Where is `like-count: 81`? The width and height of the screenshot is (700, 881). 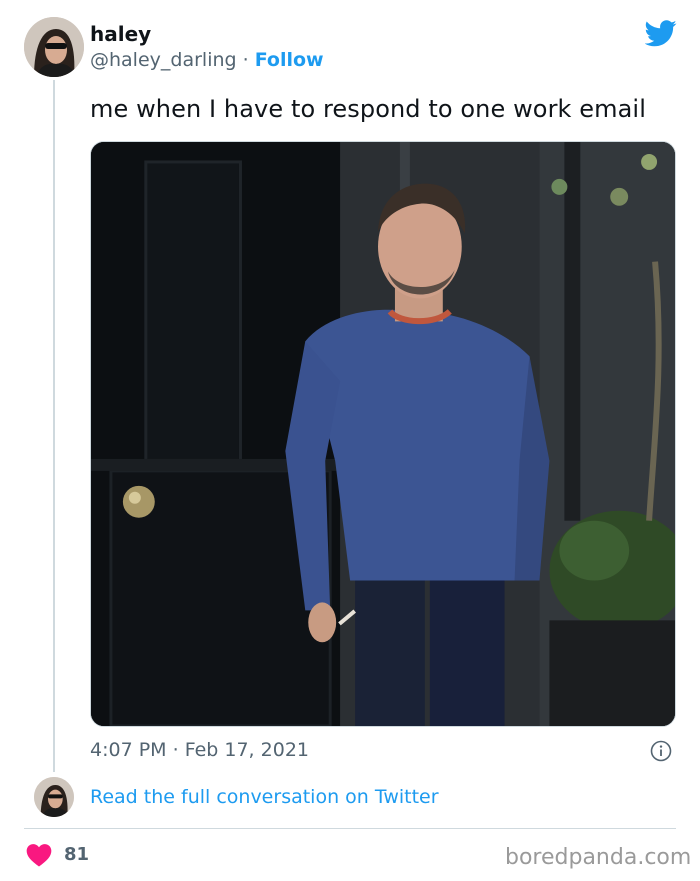
like-count: 81 is located at coordinates (77, 854).